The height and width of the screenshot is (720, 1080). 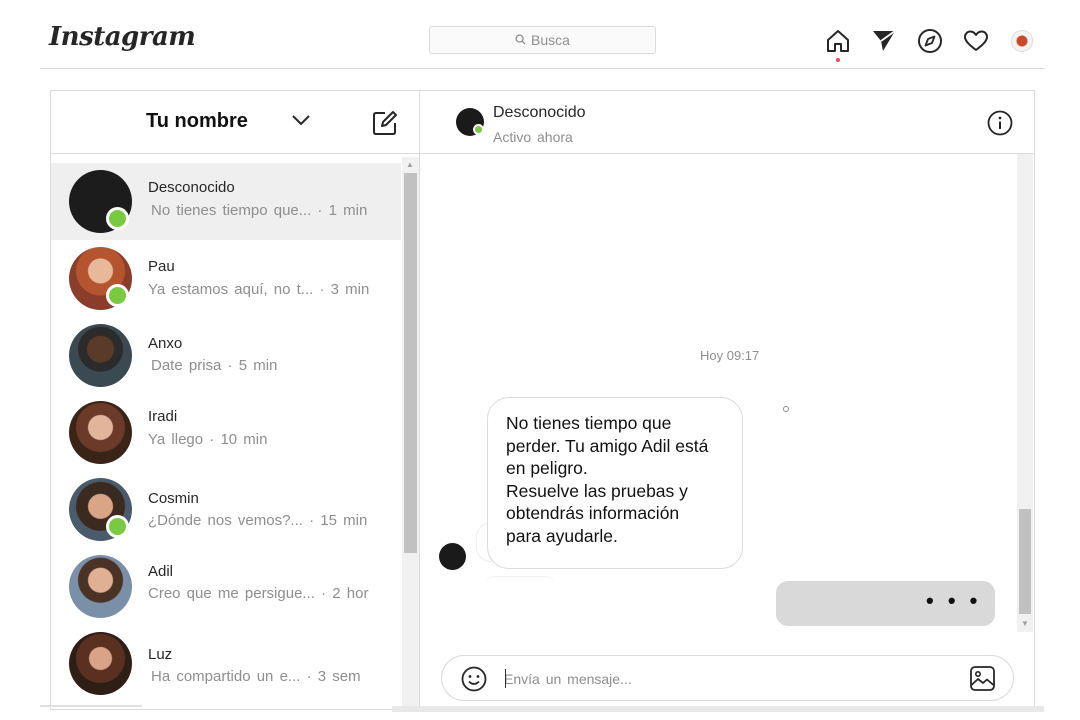 I want to click on conversation-name: Anxo, so click(x=165, y=343).